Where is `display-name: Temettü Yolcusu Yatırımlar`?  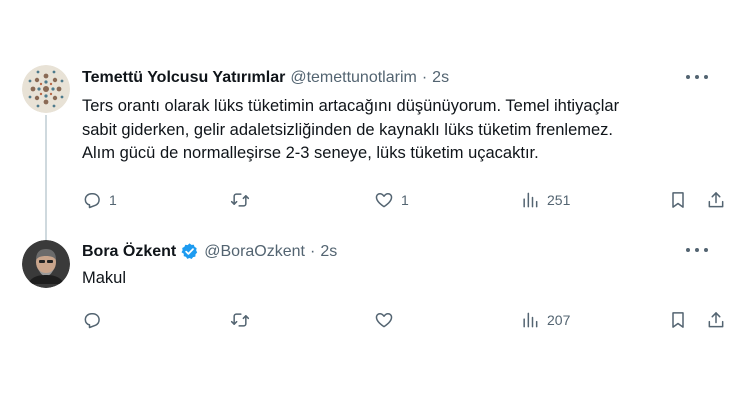
display-name: Temettü Yolcusu Yatırımlar is located at coordinates (183, 78).